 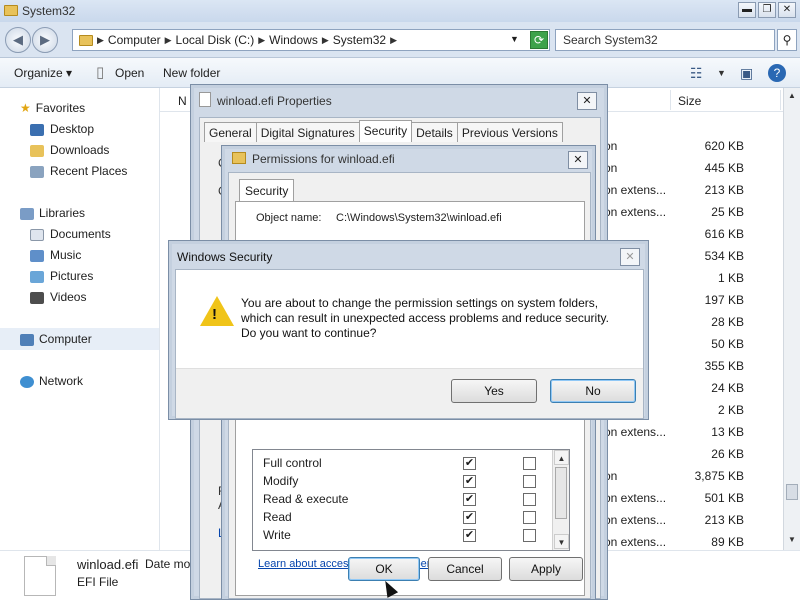 I want to click on yes-button: Yes, so click(x=494, y=391).